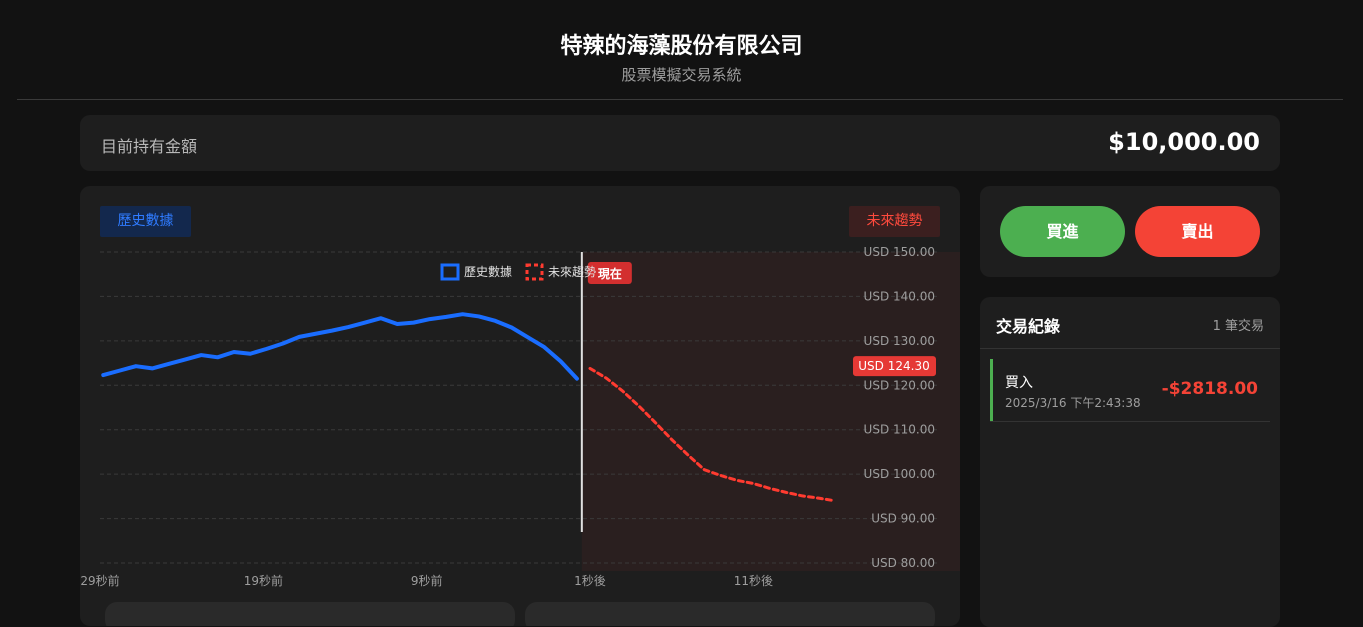 Image resolution: width=1363 pixels, height=627 pixels. Describe the element at coordinates (610, 273) in the screenshot. I see `now-badge-label: 現在` at that location.